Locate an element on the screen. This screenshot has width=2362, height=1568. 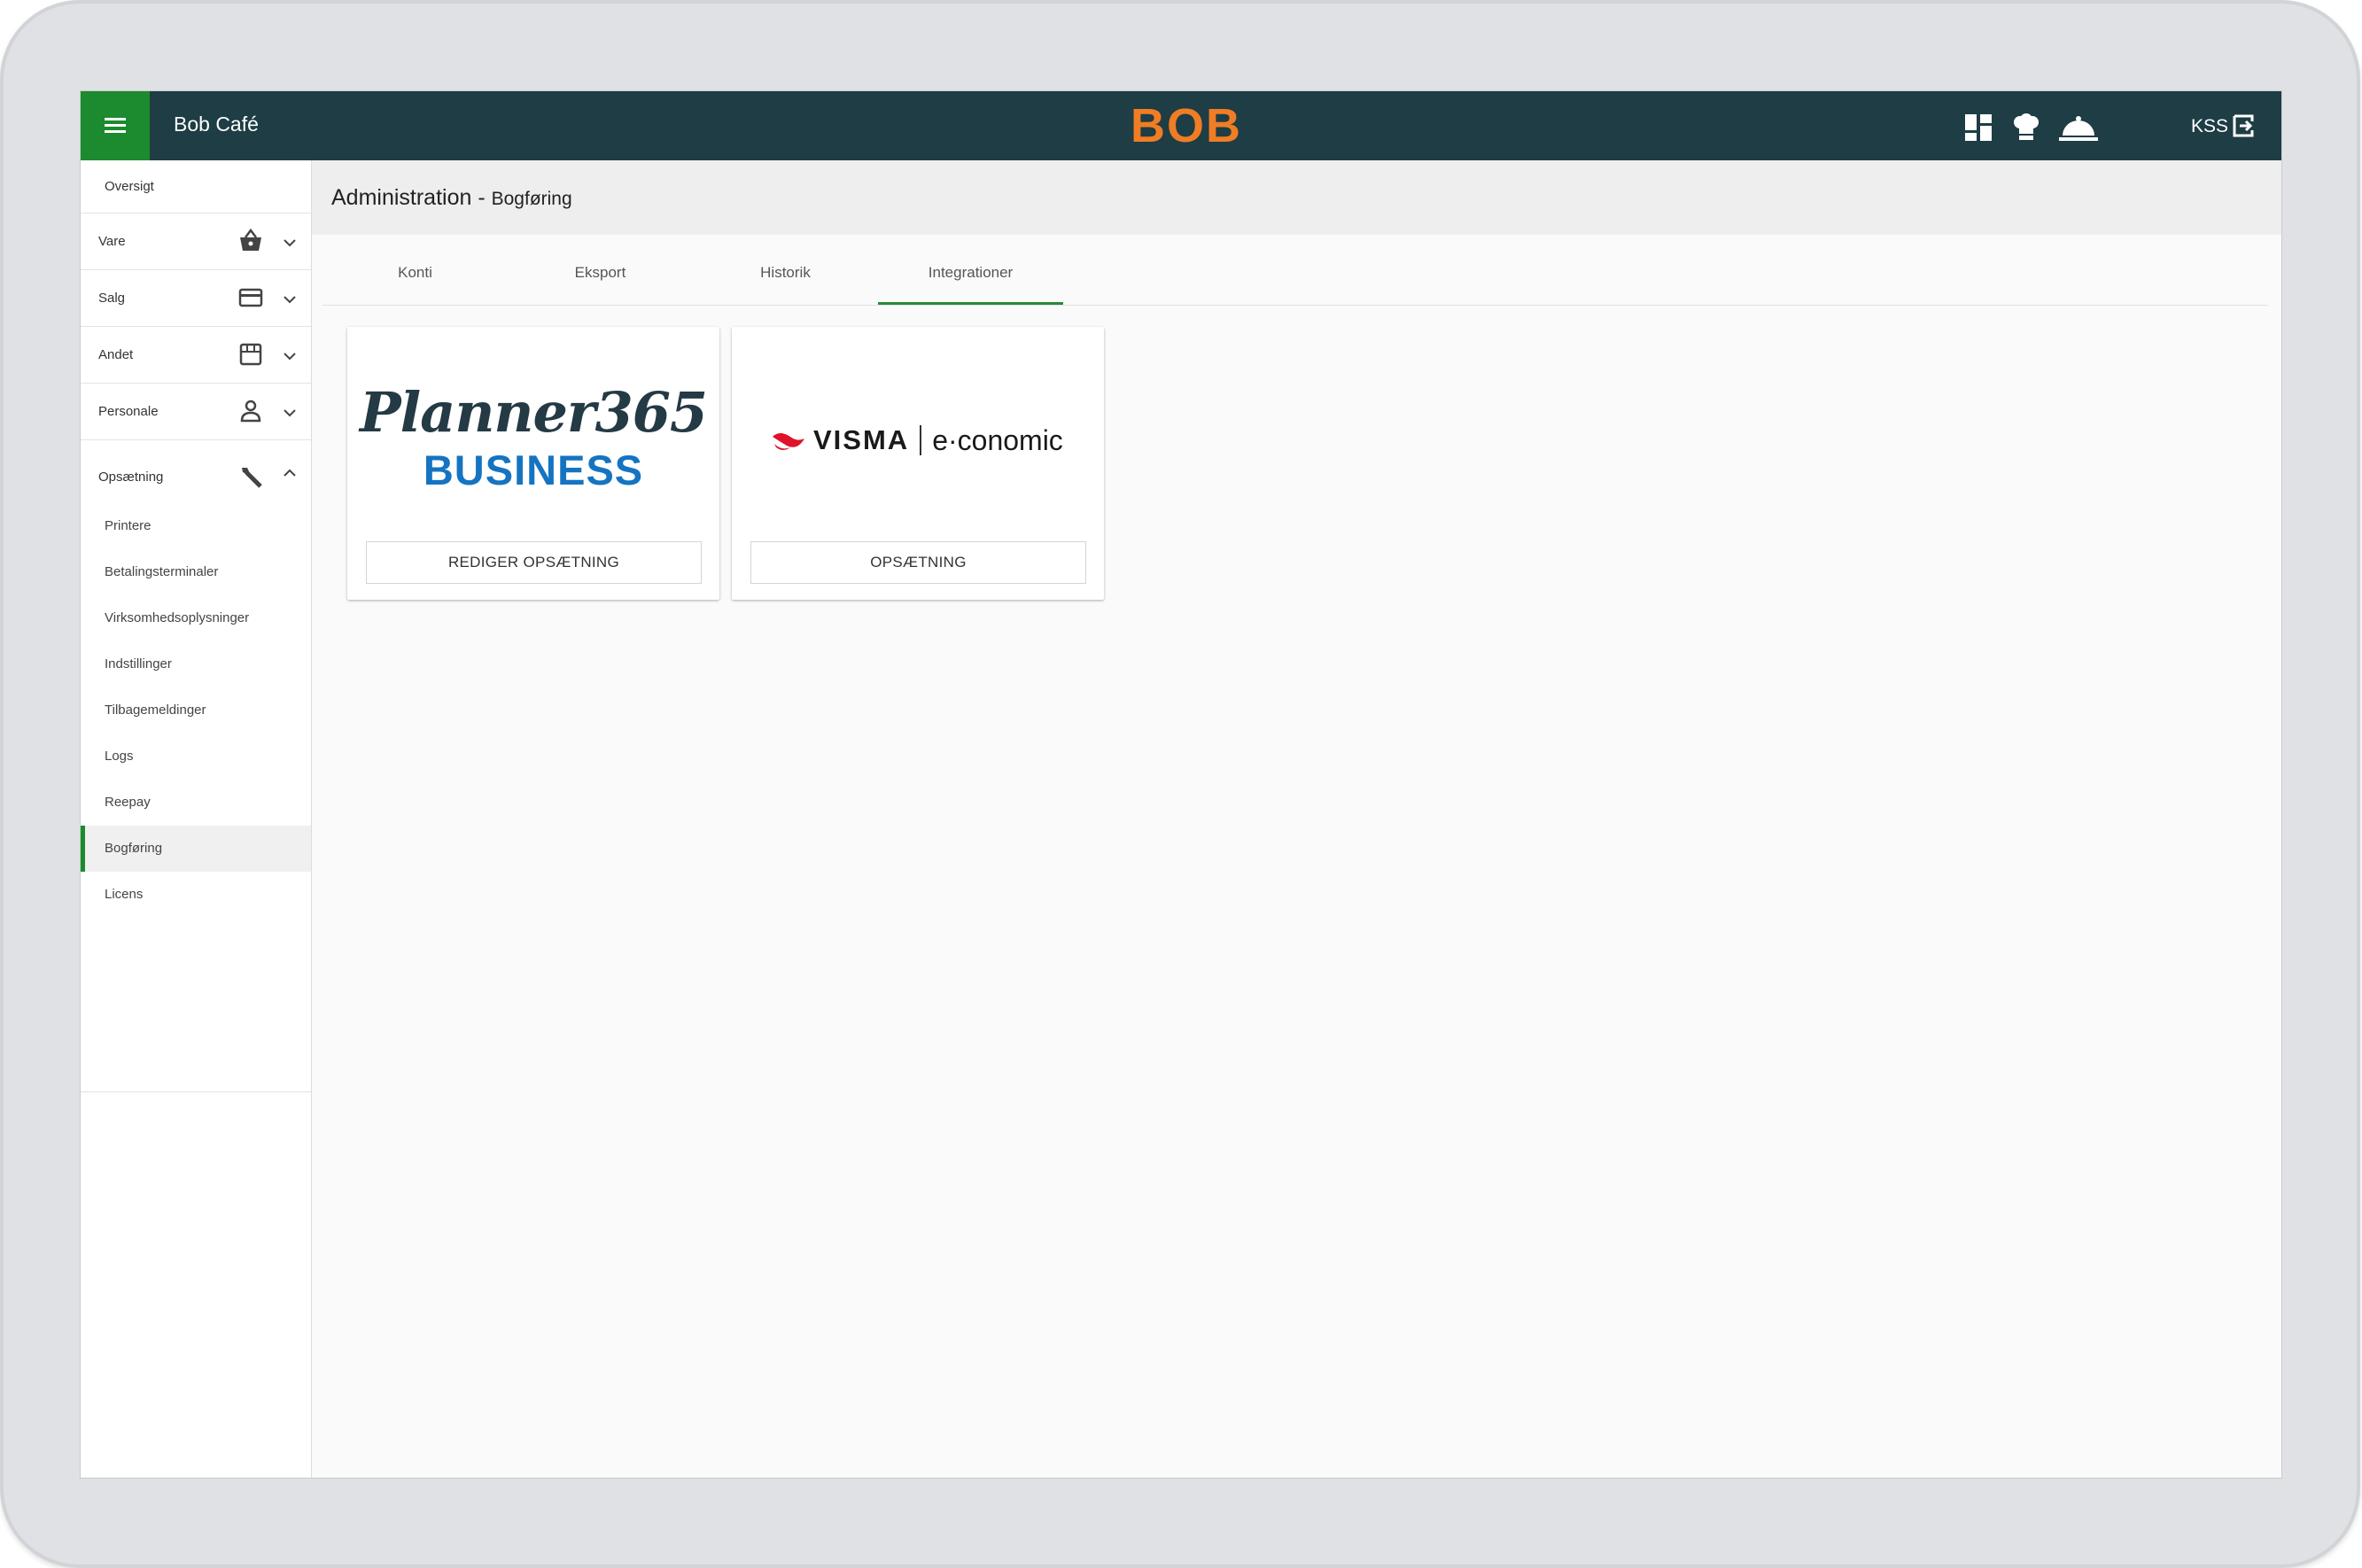
sidebar-subitem-logs: Logs is located at coordinates (196, 757).